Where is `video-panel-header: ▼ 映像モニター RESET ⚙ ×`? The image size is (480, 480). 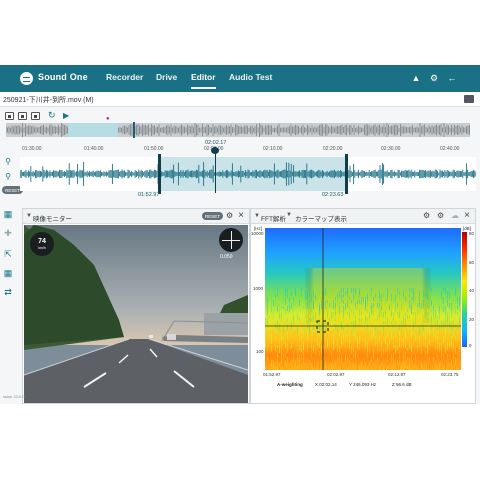 video-panel-header: ▼ 映像モニター RESET ⚙ × is located at coordinates (136, 216).